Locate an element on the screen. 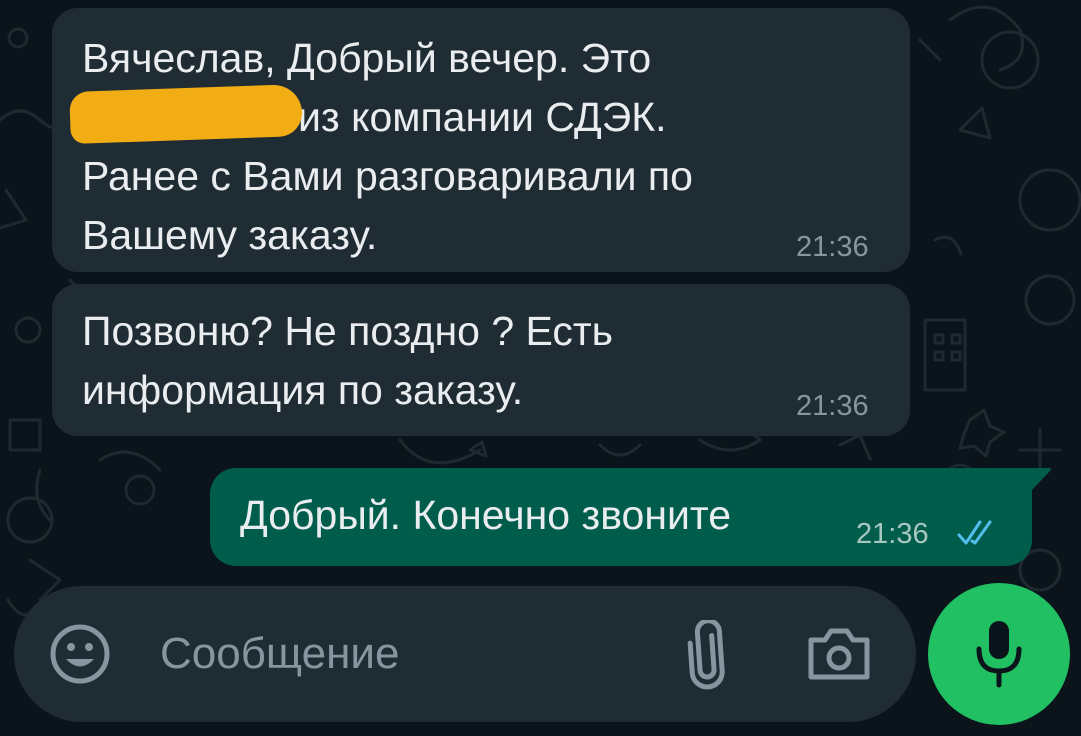 This screenshot has height=736, width=1081. message-text-line: информация по заказу. is located at coordinates (303, 390).